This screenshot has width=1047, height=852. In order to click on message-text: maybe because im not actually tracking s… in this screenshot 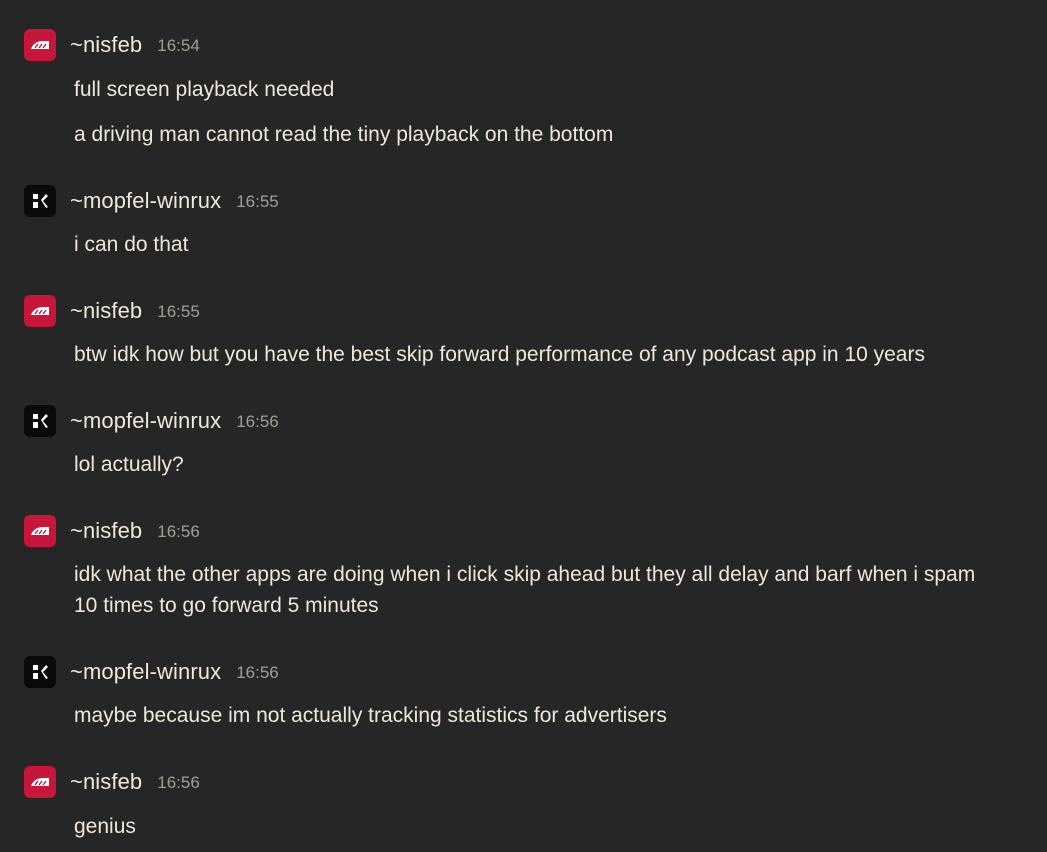, I will do `click(370, 715)`.